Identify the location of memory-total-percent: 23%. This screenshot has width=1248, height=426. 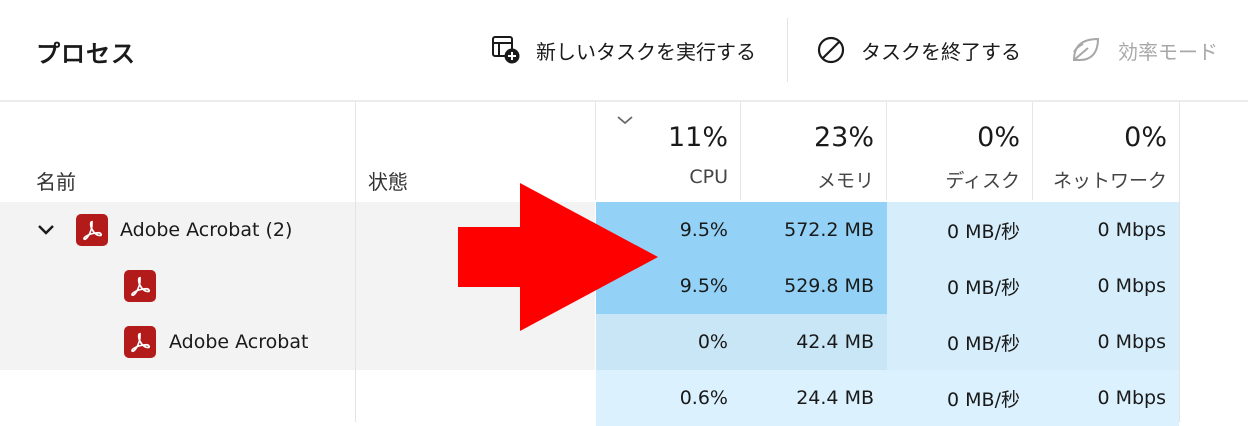
(843, 137).